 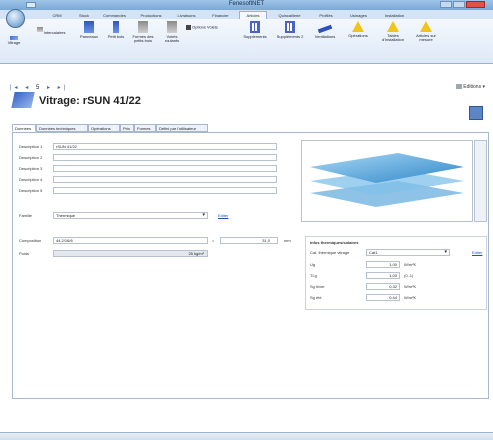 What do you see at coordinates (165, 179) in the screenshot?
I see `description-4-field` at bounding box center [165, 179].